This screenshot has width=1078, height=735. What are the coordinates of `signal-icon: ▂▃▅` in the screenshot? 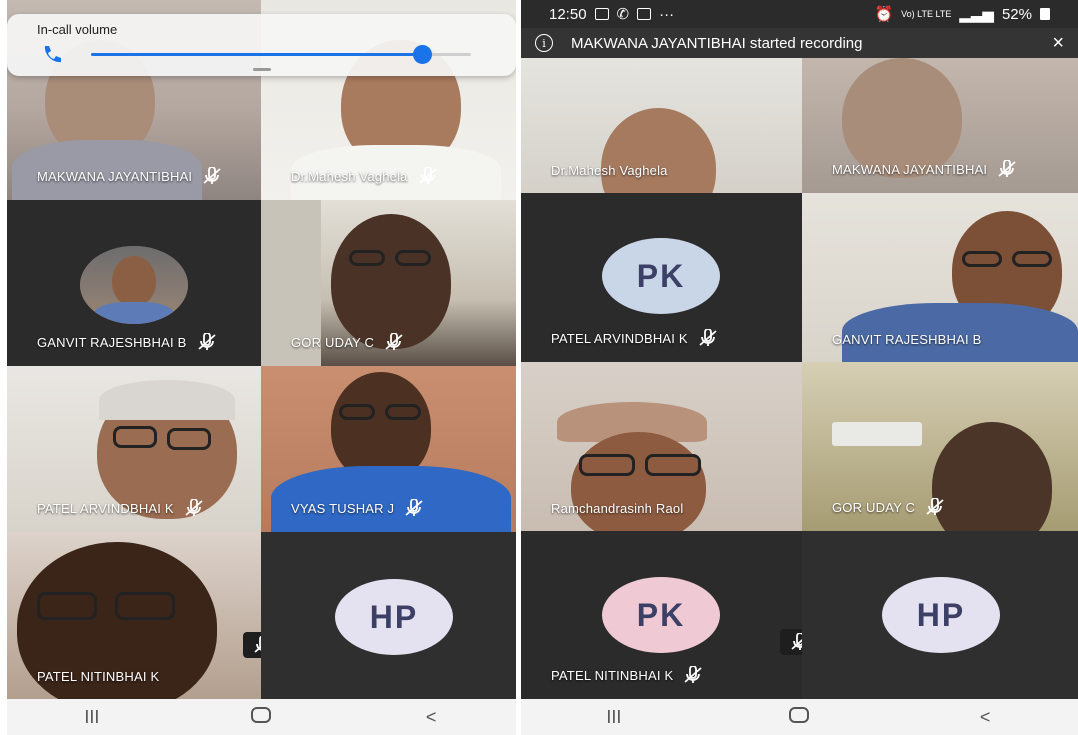 It's located at (976, 14).